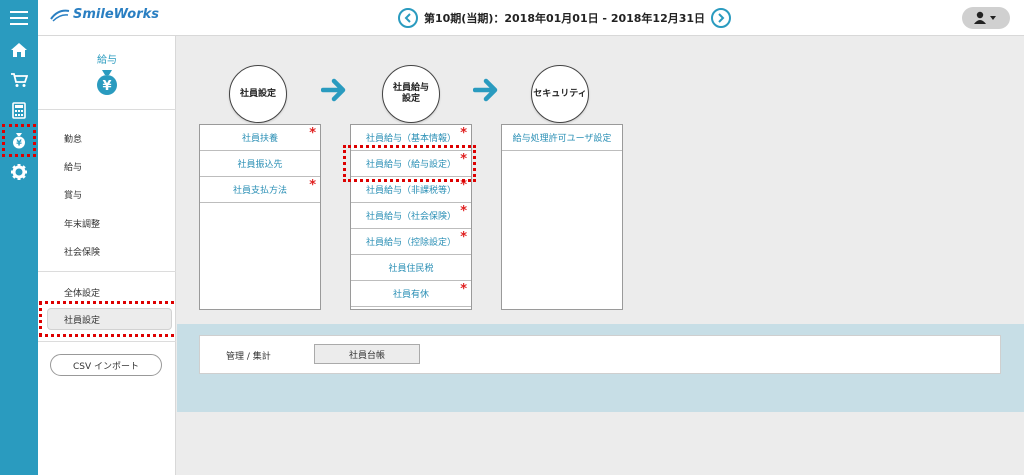 Image resolution: width=1024 pixels, height=475 pixels. Describe the element at coordinates (411, 242) in the screenshot. I see `link-salary-deduction-settings: 社員給与（控除設定） *` at that location.